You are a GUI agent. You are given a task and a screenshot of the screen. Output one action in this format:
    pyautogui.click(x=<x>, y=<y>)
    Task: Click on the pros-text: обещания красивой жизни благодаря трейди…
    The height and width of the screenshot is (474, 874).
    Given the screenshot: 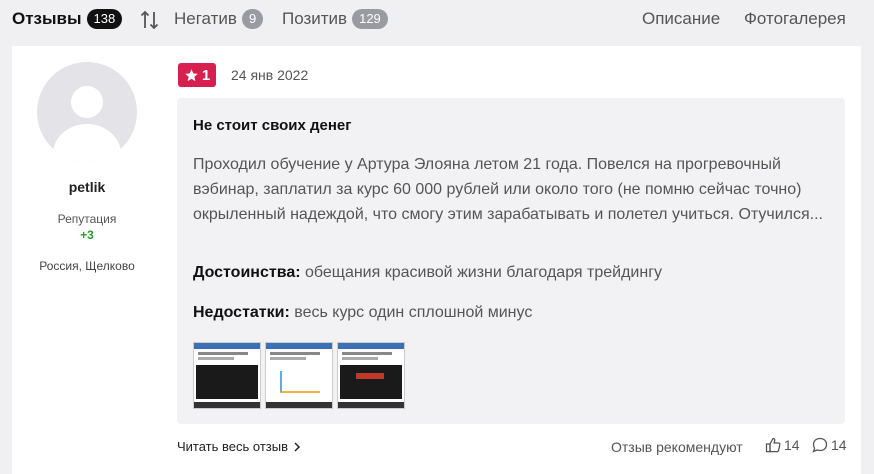 What is the action you would take?
    pyautogui.click(x=484, y=272)
    